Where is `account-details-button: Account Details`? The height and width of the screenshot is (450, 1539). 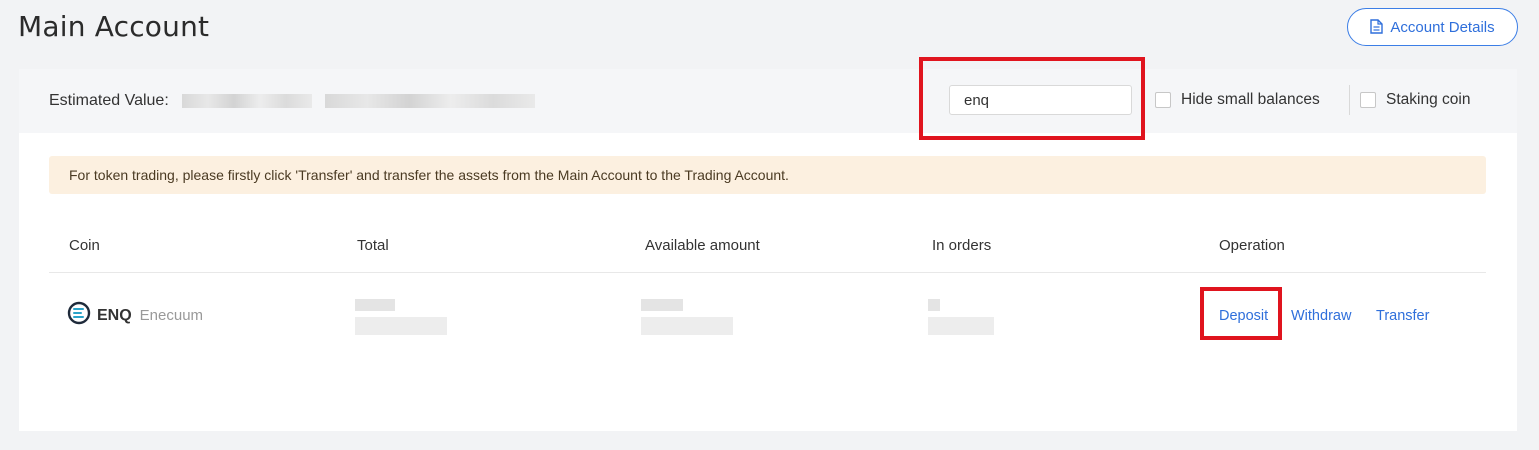
account-details-button: Account Details is located at coordinates (1432, 27).